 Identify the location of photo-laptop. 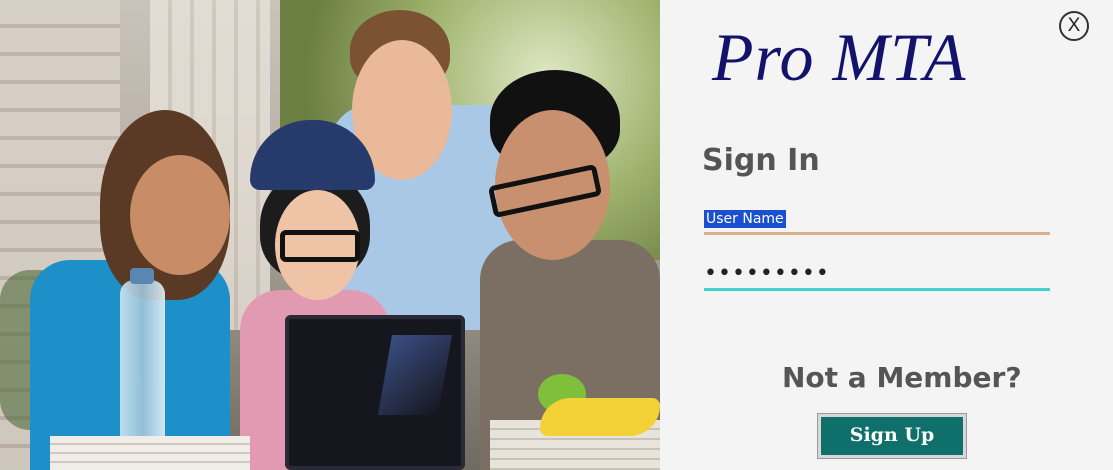
(375, 392).